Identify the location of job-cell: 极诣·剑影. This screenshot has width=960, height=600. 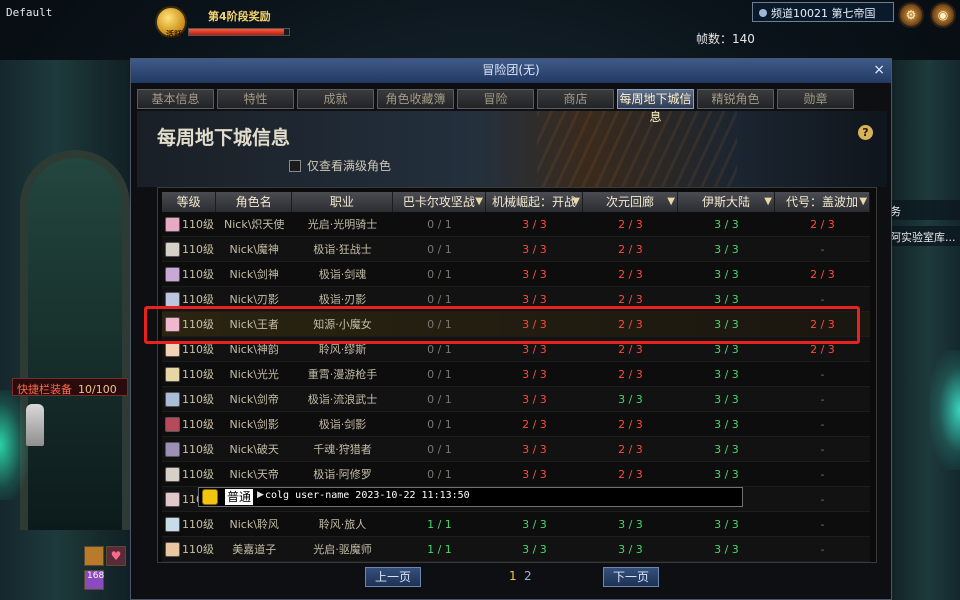
(342, 424).